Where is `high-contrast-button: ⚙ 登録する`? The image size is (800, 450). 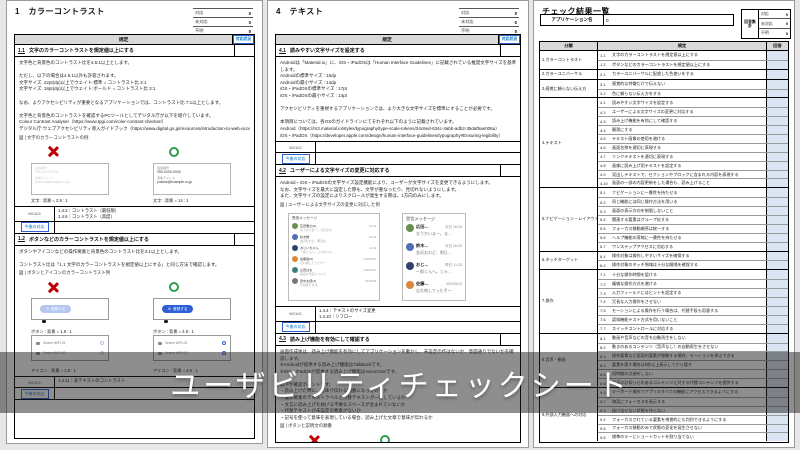 high-contrast-button: ⚙ 登録する is located at coordinates (178, 309).